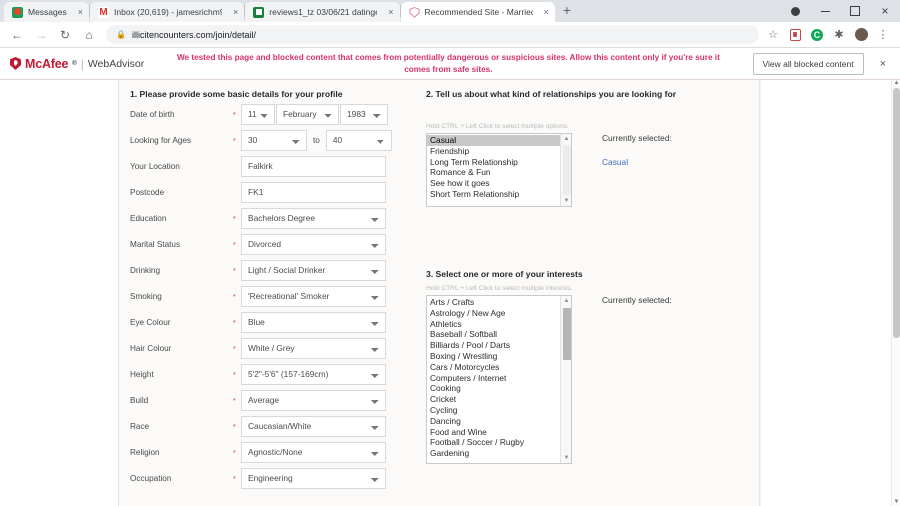 The height and width of the screenshot is (506, 900). Describe the element at coordinates (499, 345) in the screenshot. I see `list-item: Billiards / Pool / Darts` at that location.